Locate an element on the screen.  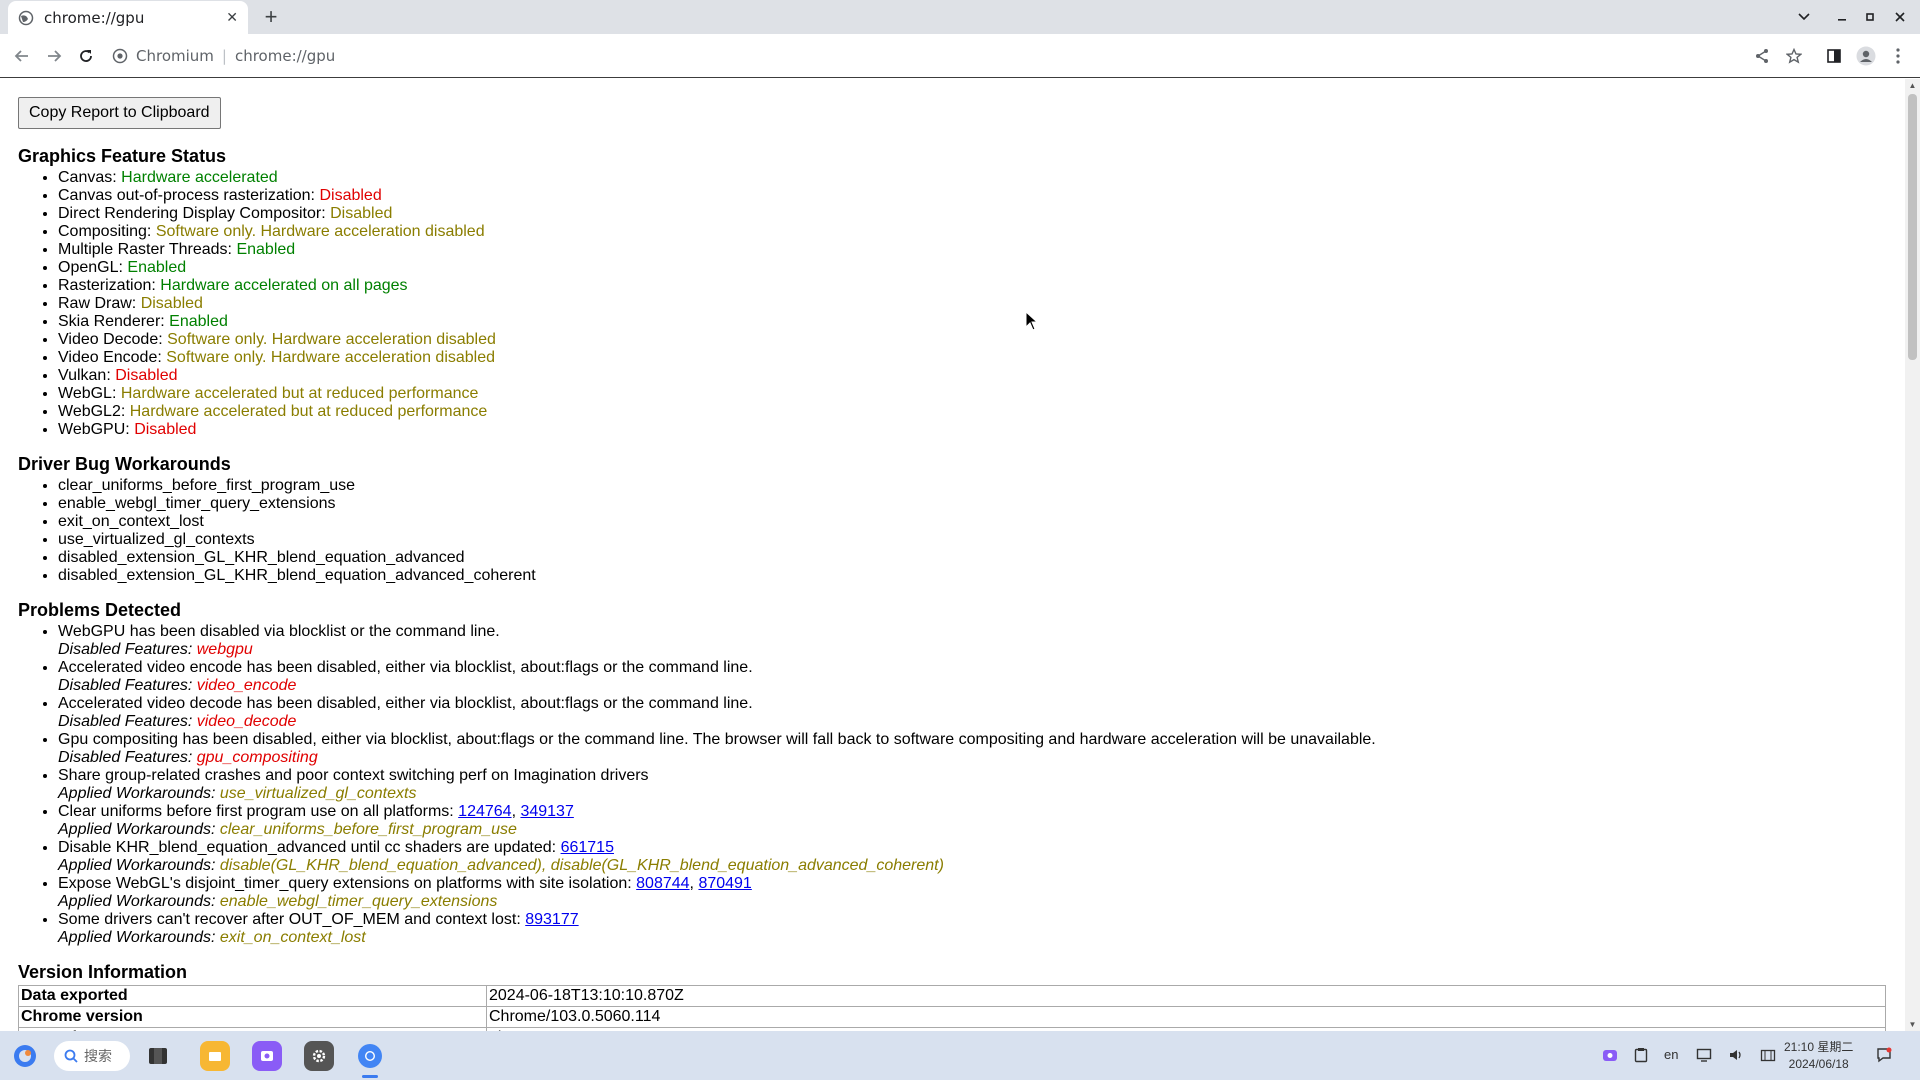
omnibox: Chromium | chrome://gpu is located at coordinates (223, 56).